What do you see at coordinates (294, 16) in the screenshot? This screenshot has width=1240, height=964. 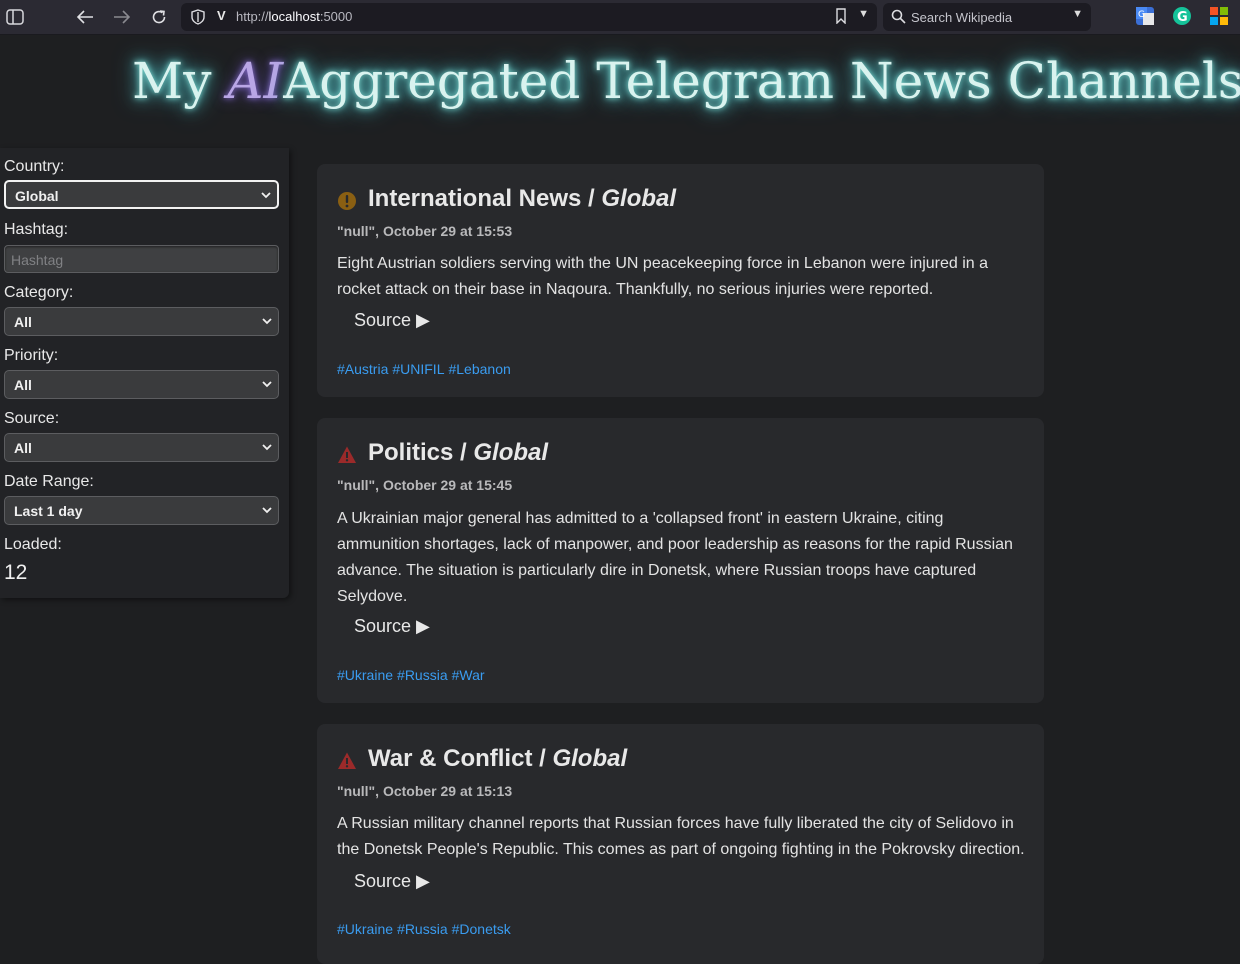 I see `url-text: http://localhost:5000` at bounding box center [294, 16].